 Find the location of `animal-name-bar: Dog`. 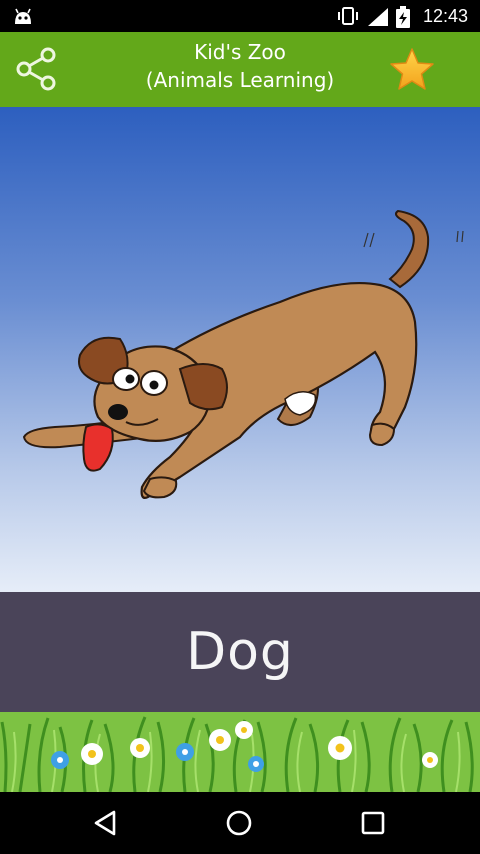

animal-name-bar: Dog is located at coordinates (240, 652).